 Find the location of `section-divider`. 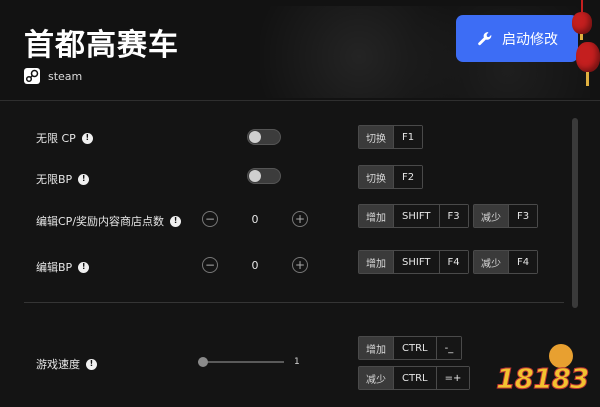

section-divider is located at coordinates (294, 302).